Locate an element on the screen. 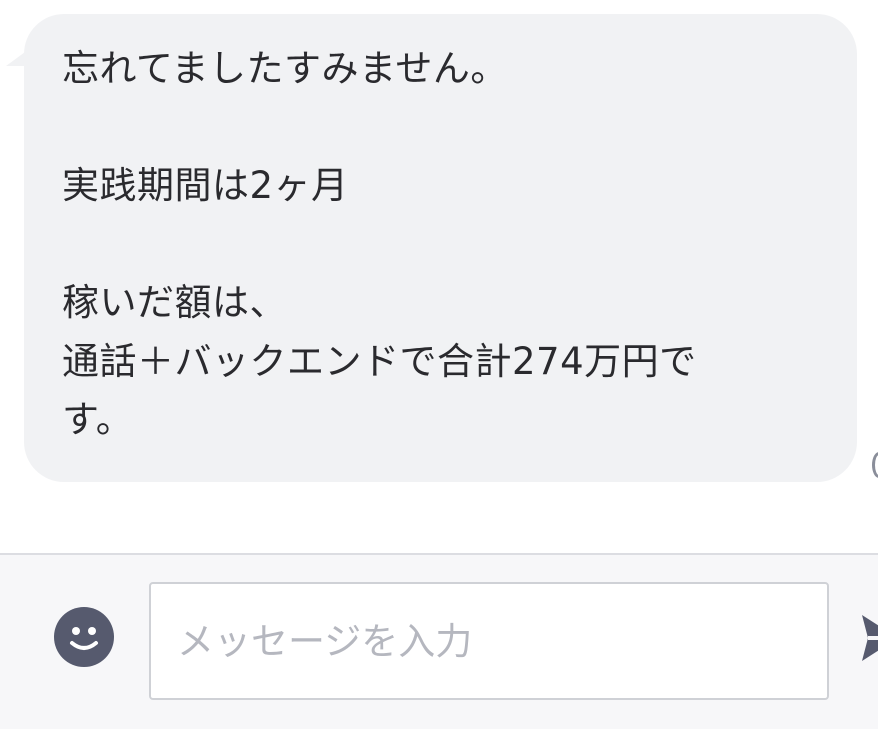  read-status-icon is located at coordinates (875, 465).